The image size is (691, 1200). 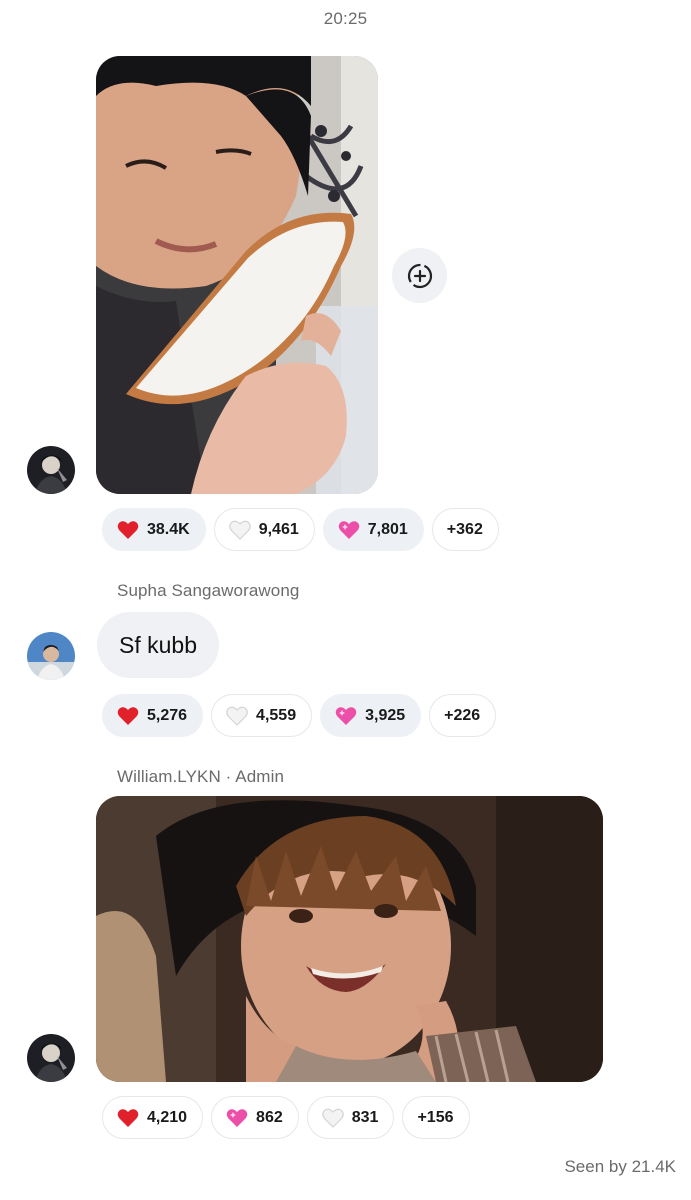 I want to click on reaction-chip-red-heart: 5,276, so click(x=153, y=715).